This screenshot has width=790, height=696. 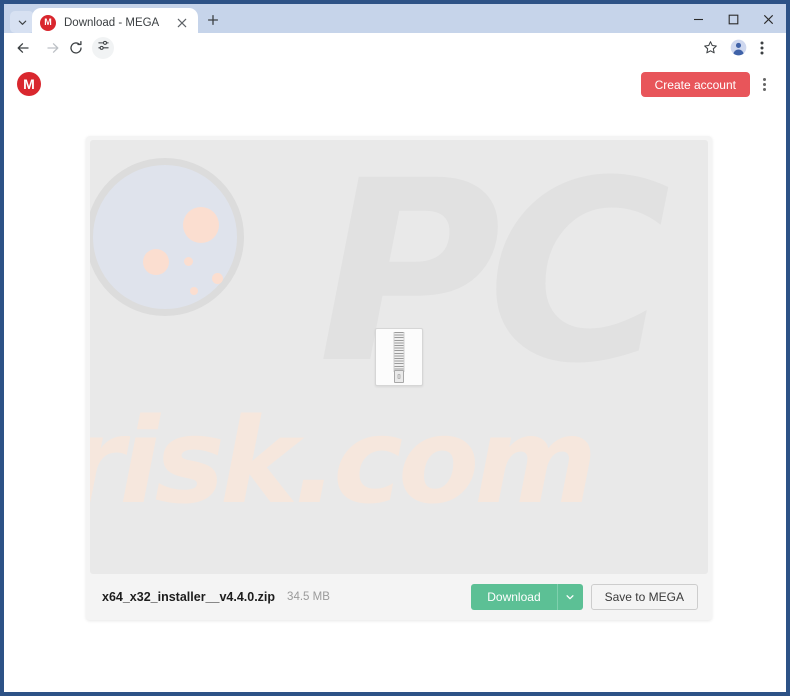 I want to click on favicon-letter: M, so click(x=48, y=22).